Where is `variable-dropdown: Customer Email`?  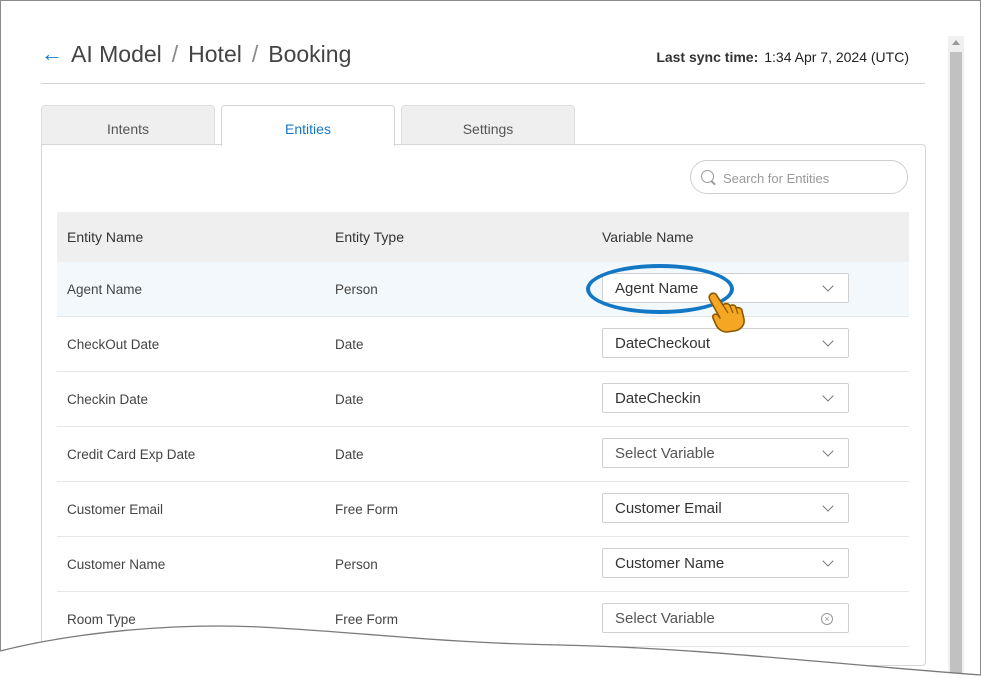
variable-dropdown: Customer Email is located at coordinates (725, 508).